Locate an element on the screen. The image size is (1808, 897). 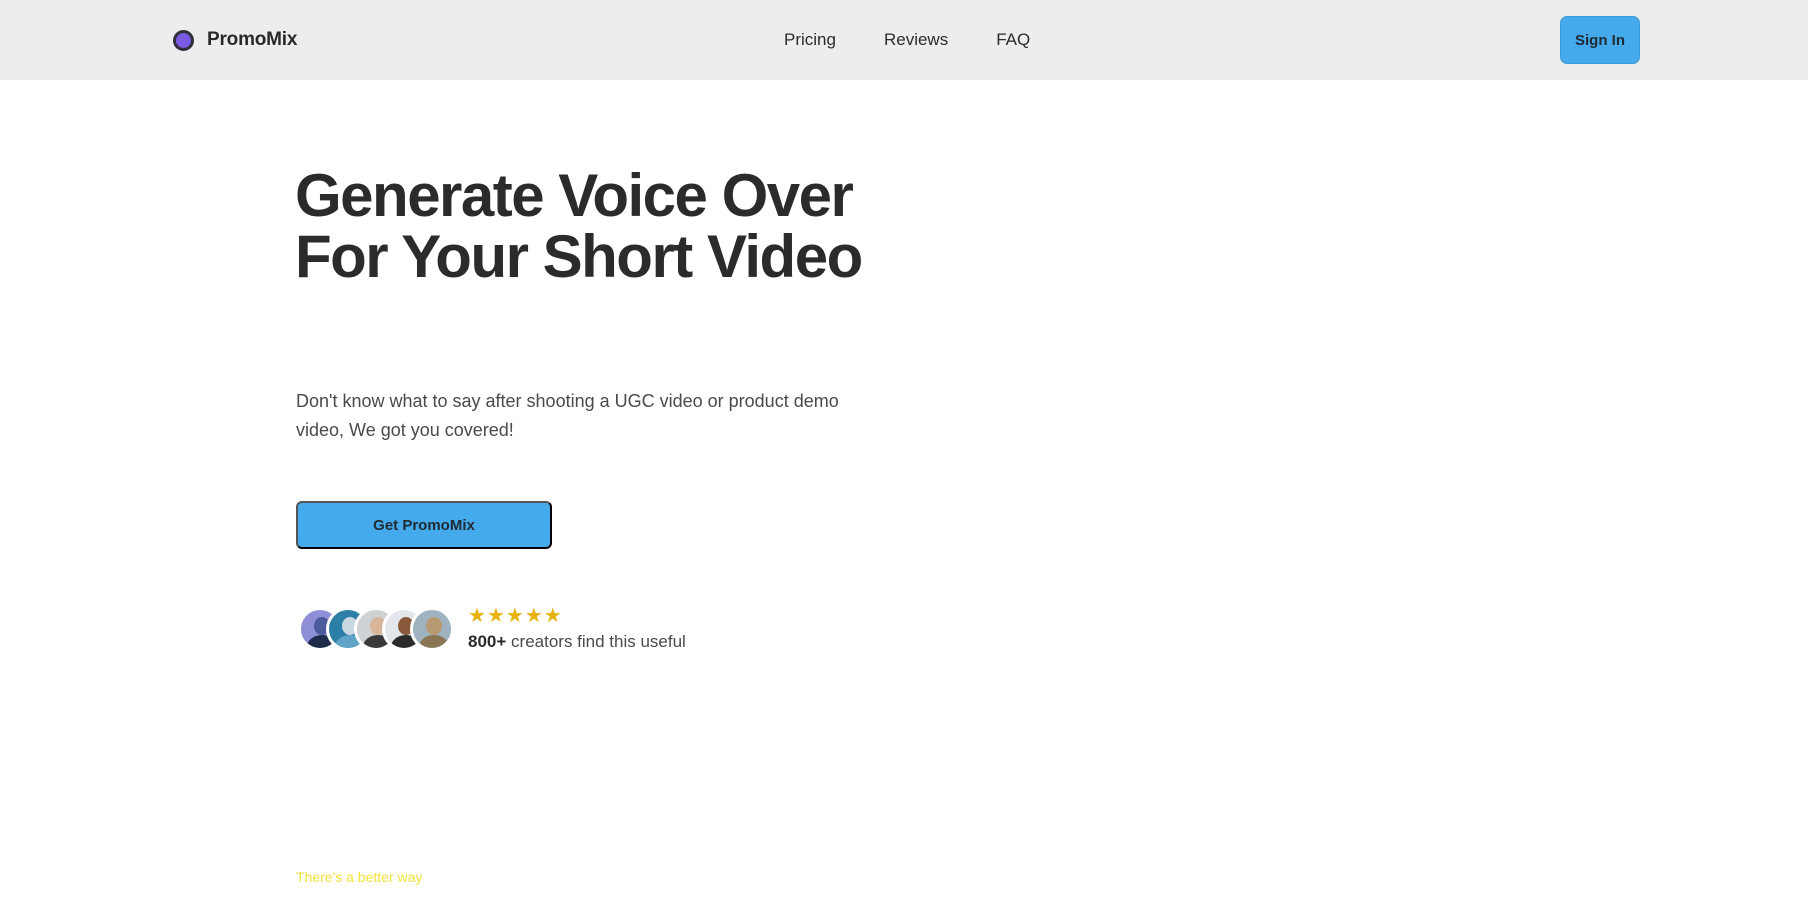
brand-link: PromoMix is located at coordinates (235, 40).